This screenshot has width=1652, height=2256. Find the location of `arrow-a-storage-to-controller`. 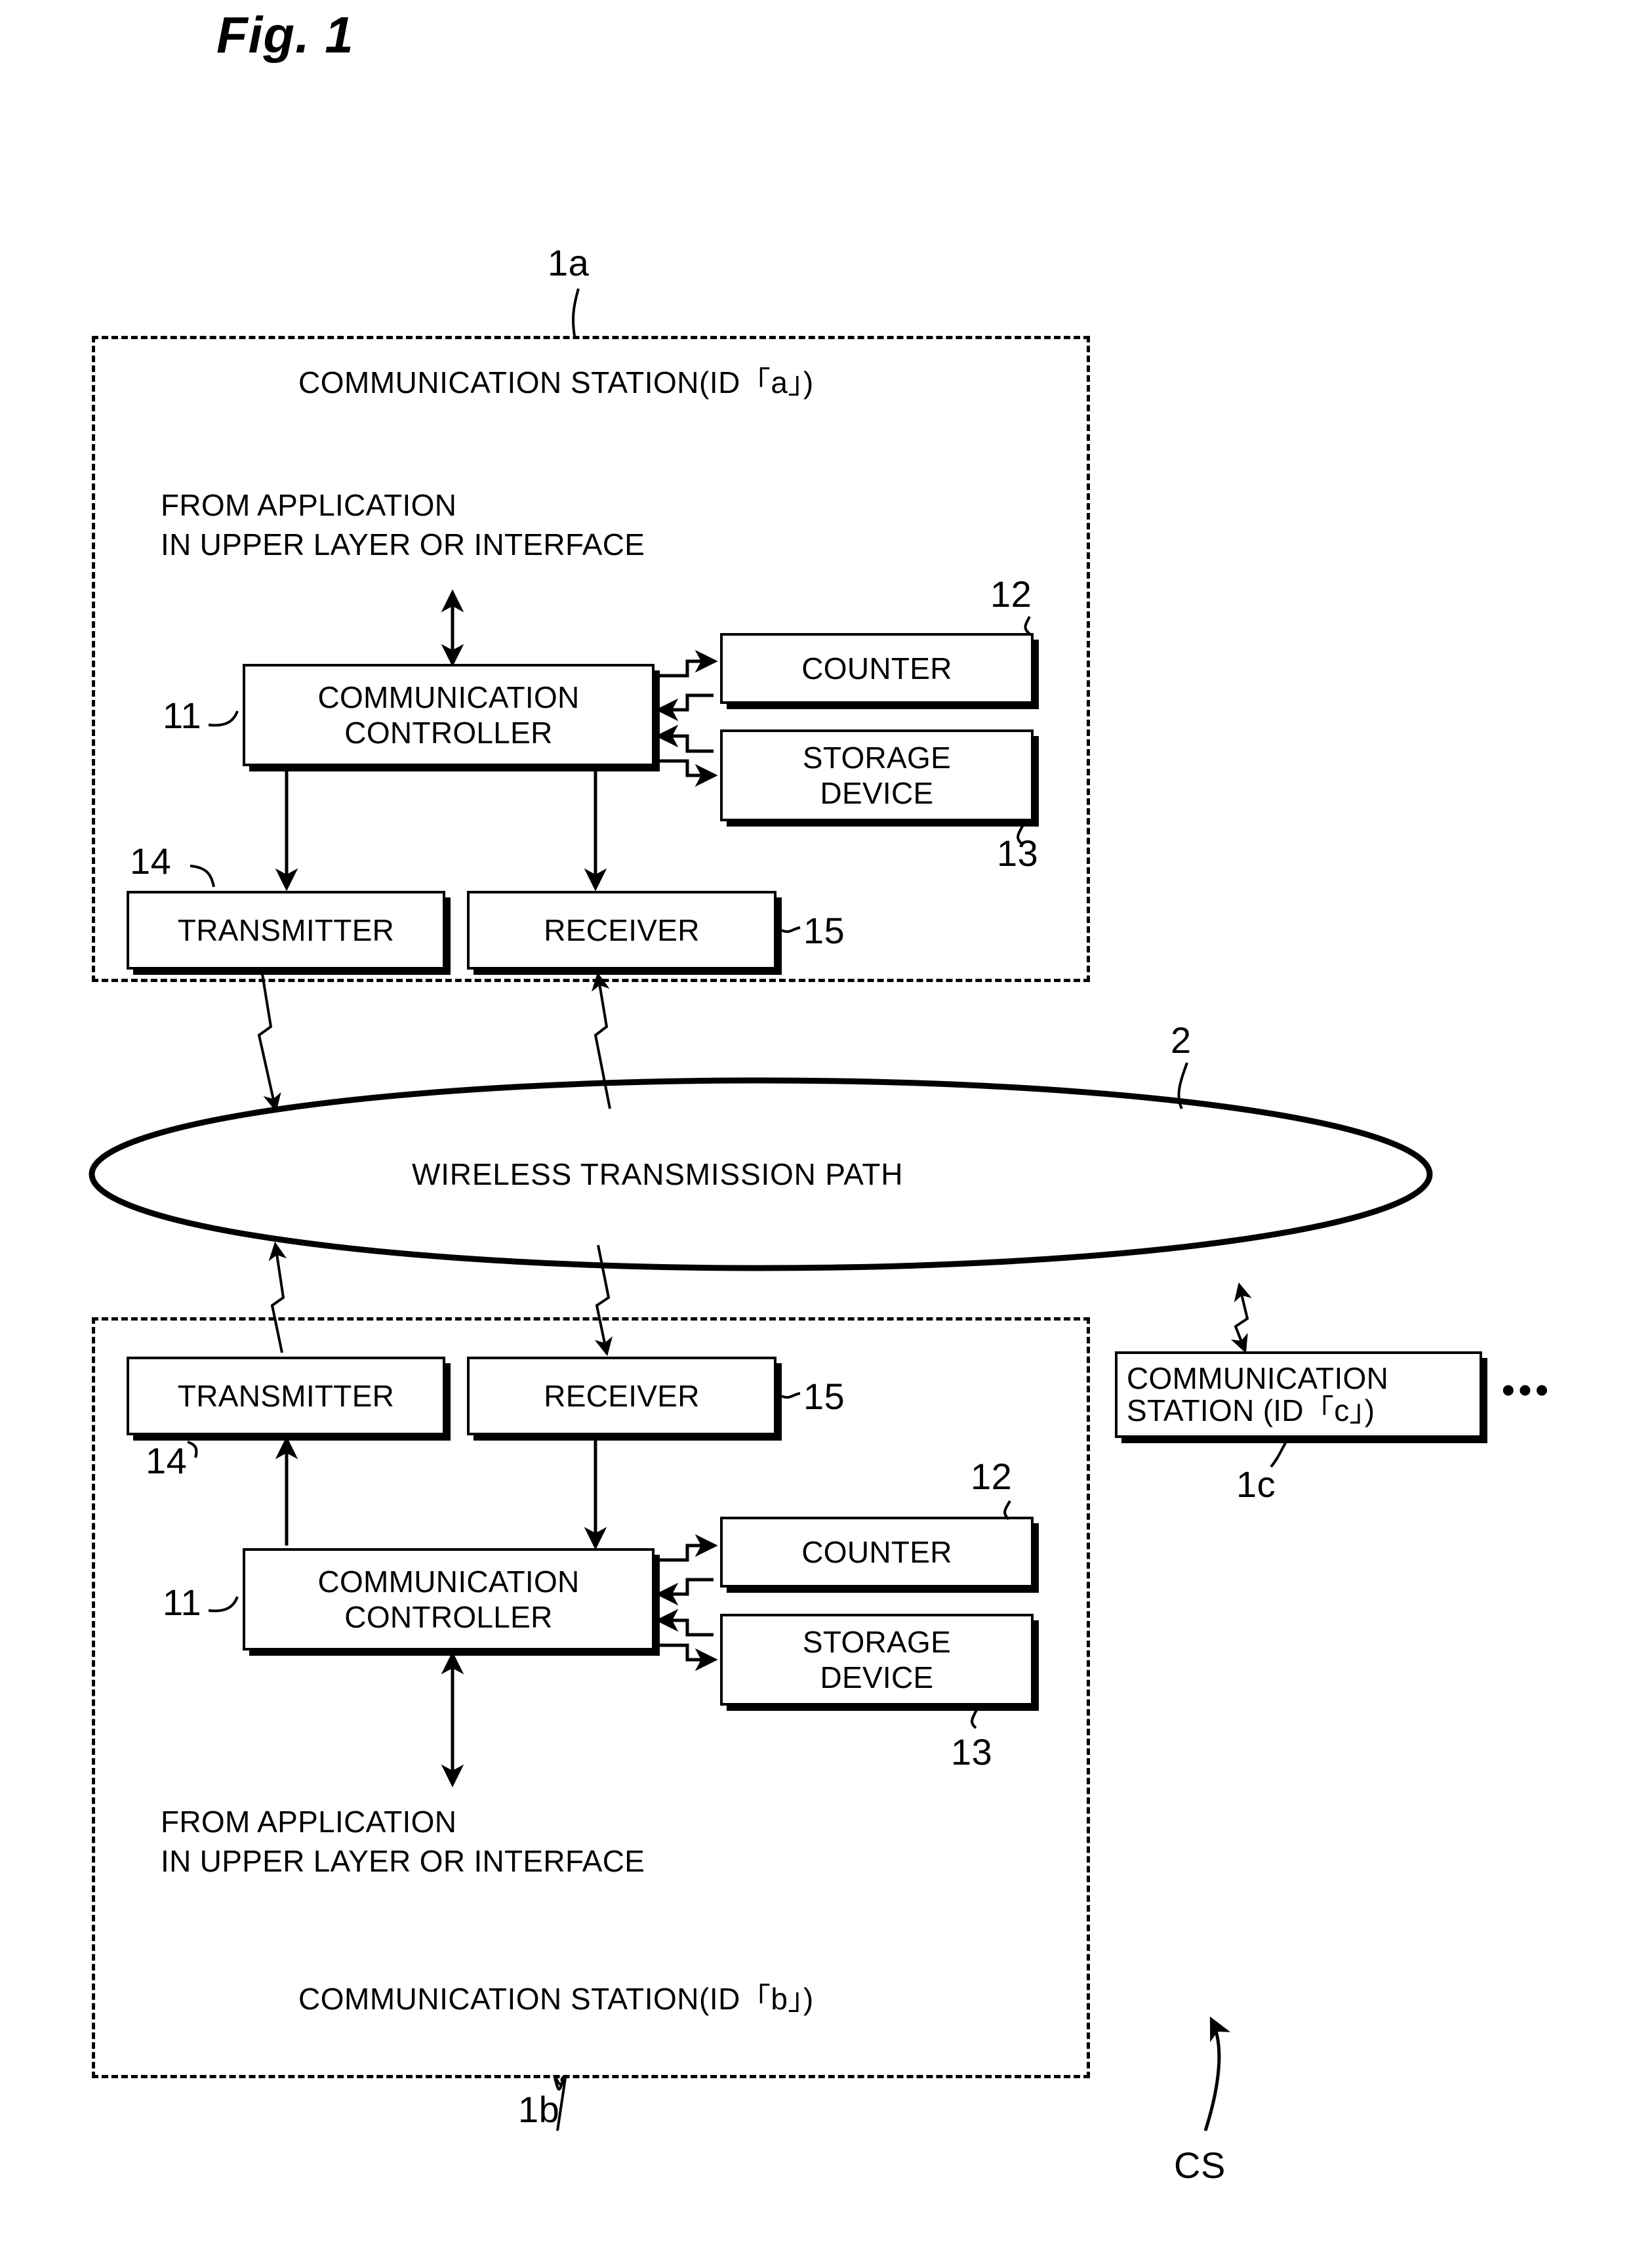

arrow-a-storage-to-controller is located at coordinates (684, 739).